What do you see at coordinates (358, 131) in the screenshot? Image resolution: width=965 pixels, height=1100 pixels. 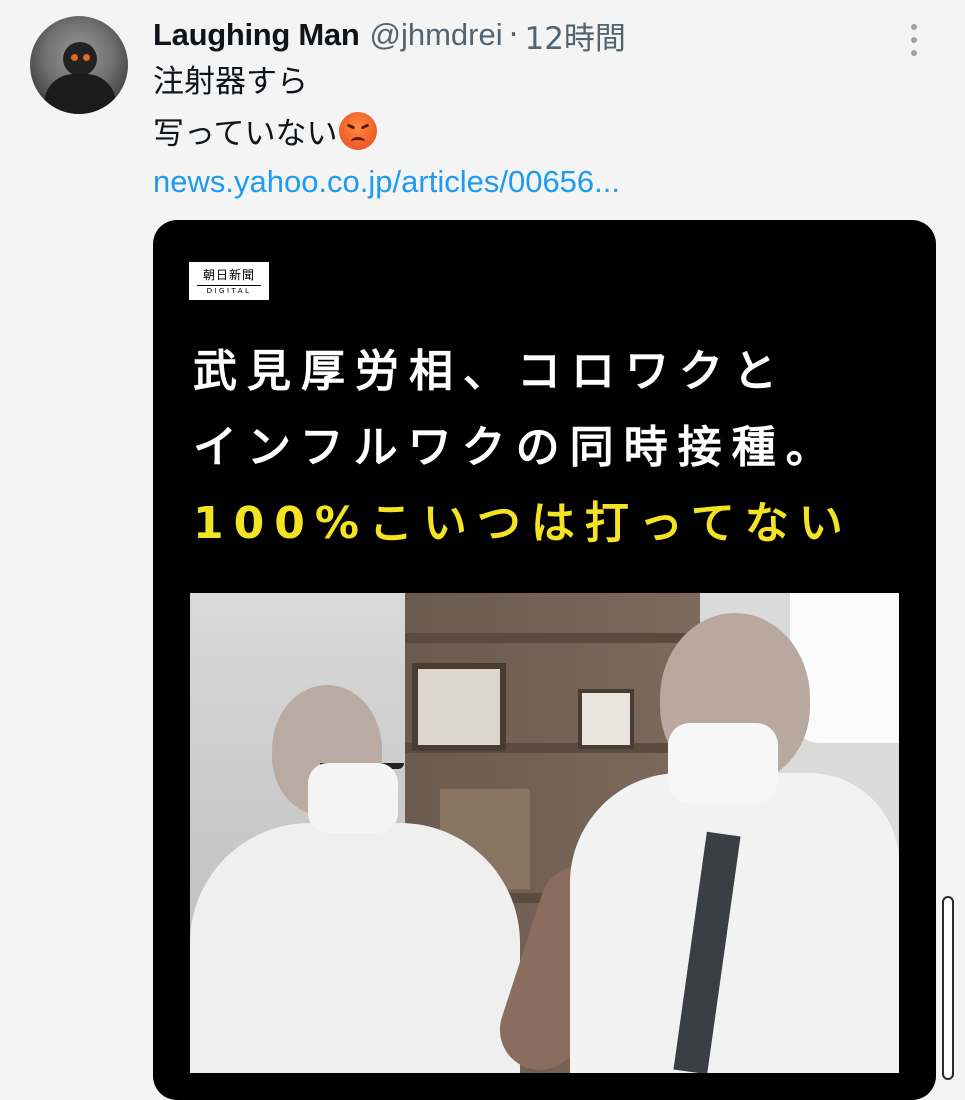 I see `angry-face-icon` at bounding box center [358, 131].